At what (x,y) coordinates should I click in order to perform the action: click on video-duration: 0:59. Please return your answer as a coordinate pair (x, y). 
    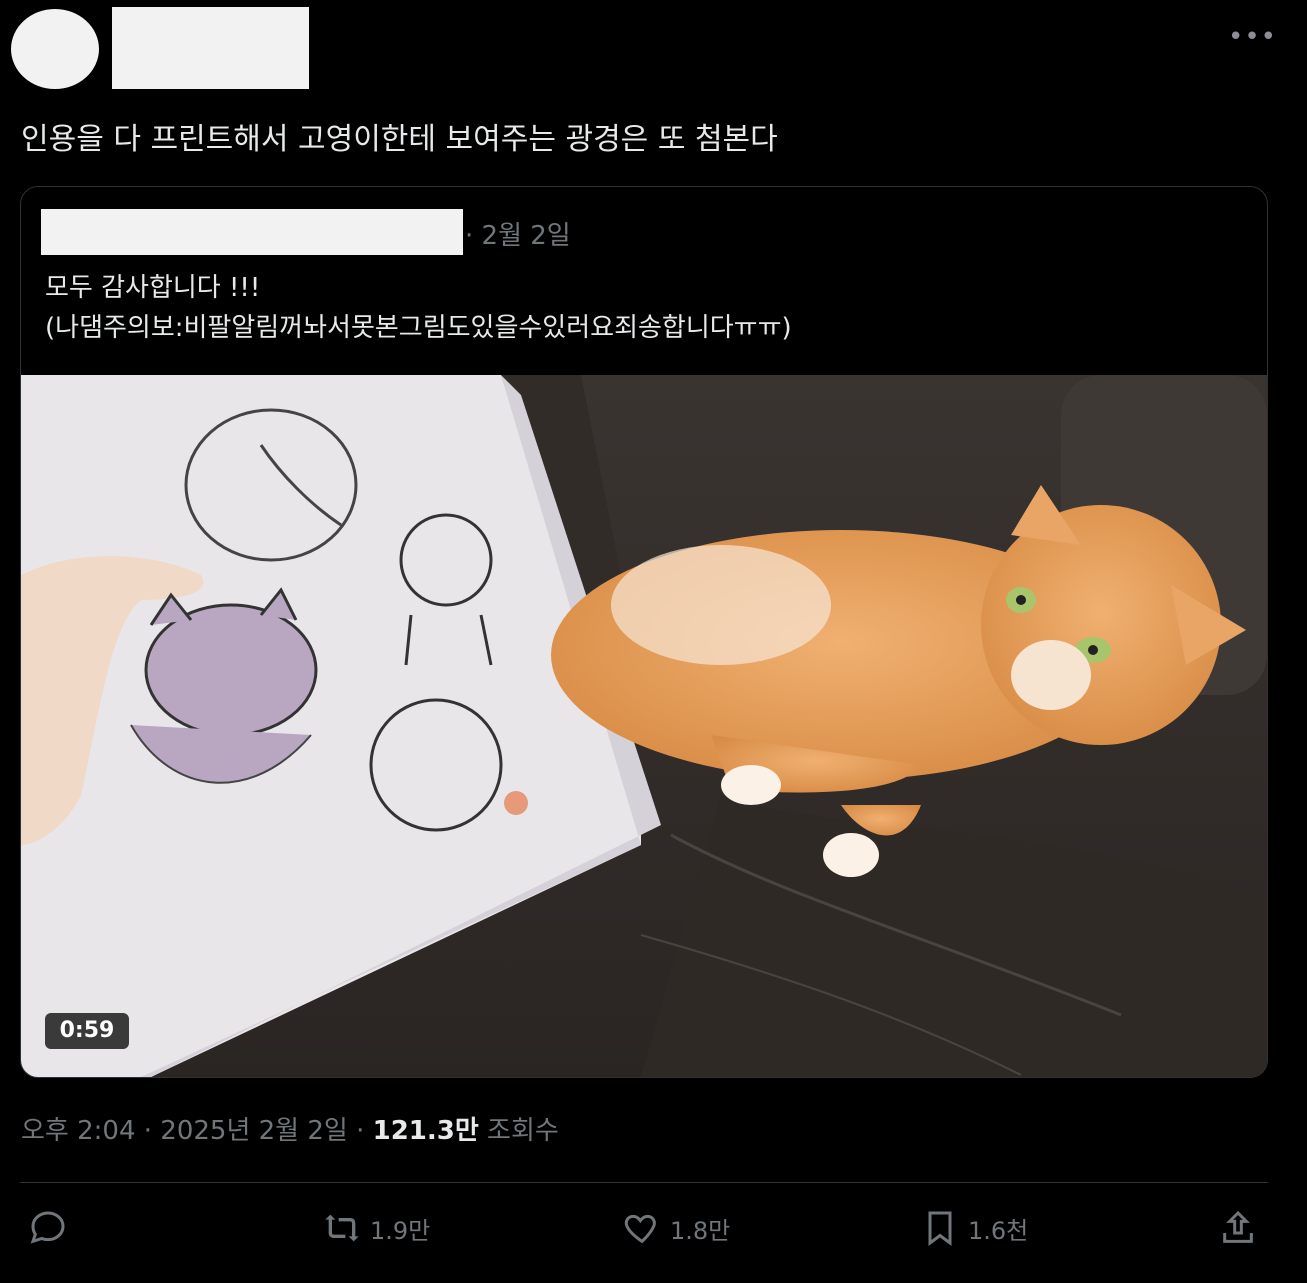
    Looking at the image, I should click on (87, 1031).